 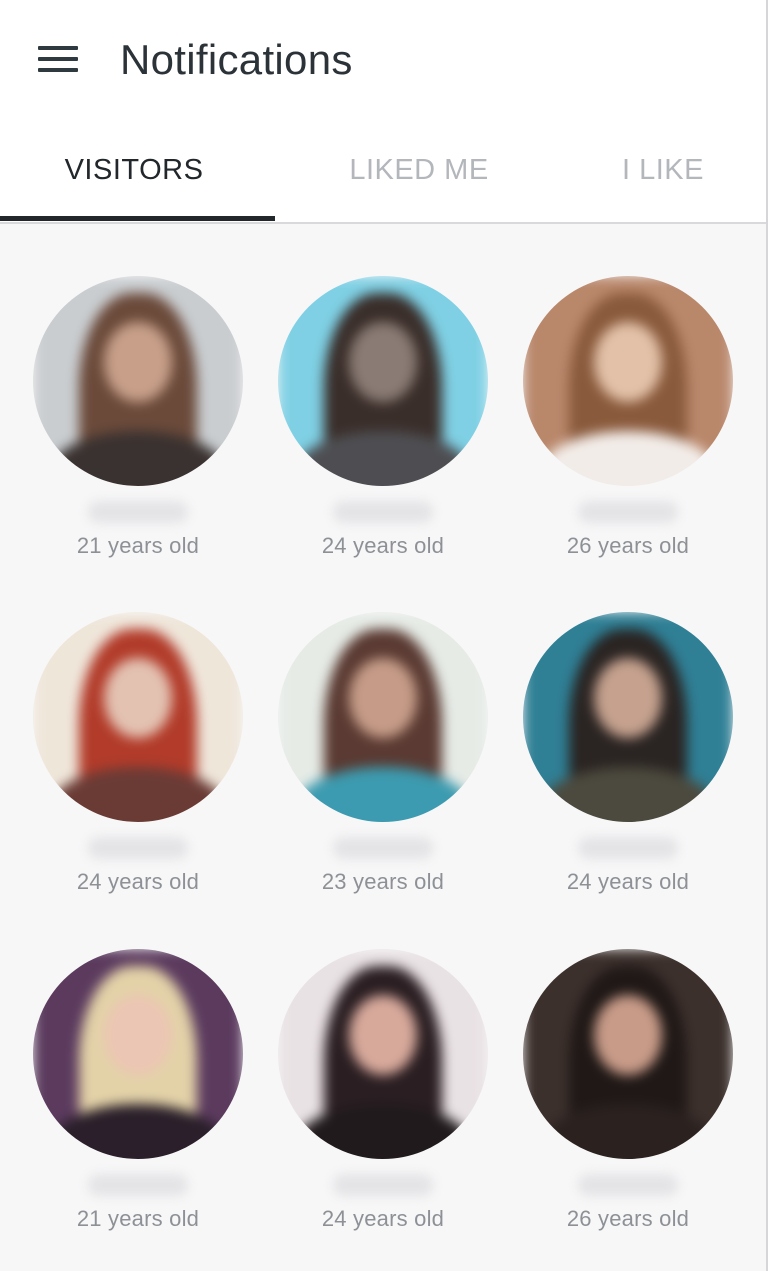 I want to click on profile-card: 23 years old, so click(x=383, y=728).